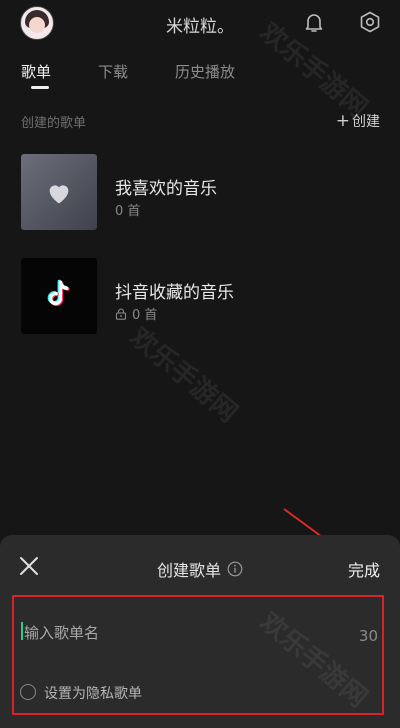 The image size is (400, 728). What do you see at coordinates (188, 570) in the screenshot?
I see `sheet-title-text: 创建歌单` at bounding box center [188, 570].